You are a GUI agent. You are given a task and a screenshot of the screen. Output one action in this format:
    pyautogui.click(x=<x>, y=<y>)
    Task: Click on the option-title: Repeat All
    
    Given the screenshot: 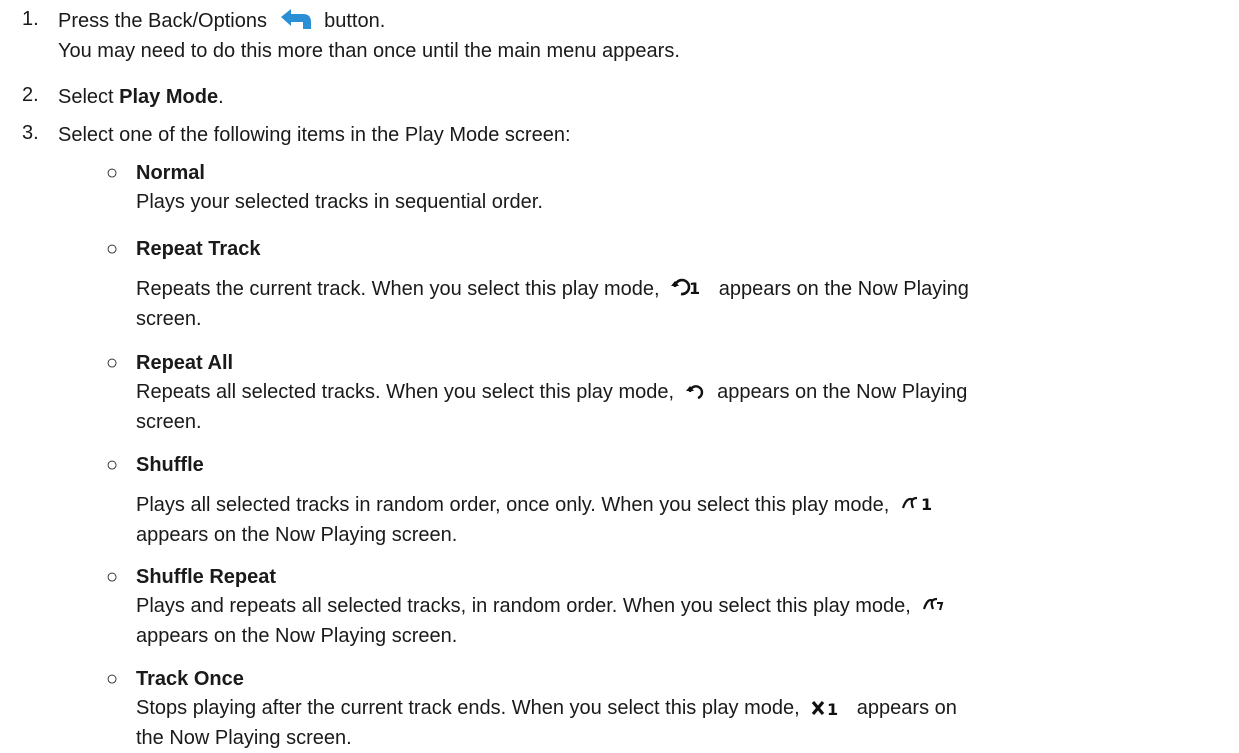 What is the action you would take?
    pyautogui.click(x=185, y=363)
    